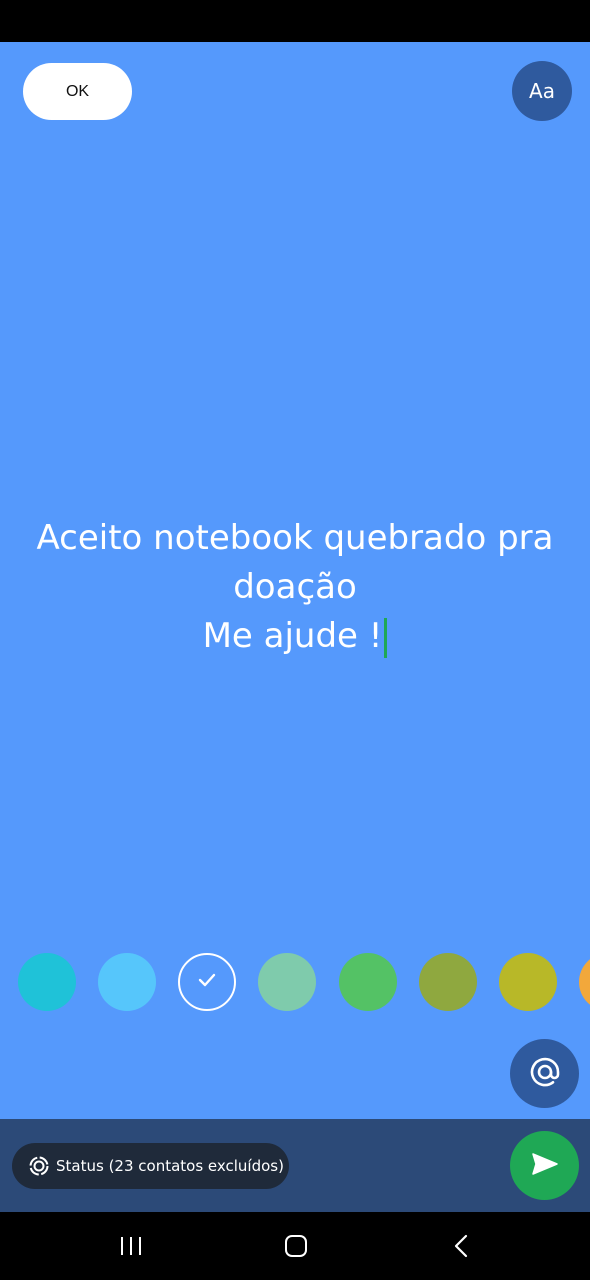 This screenshot has height=1280, width=590. I want to click on at-icon, so click(545, 1074).